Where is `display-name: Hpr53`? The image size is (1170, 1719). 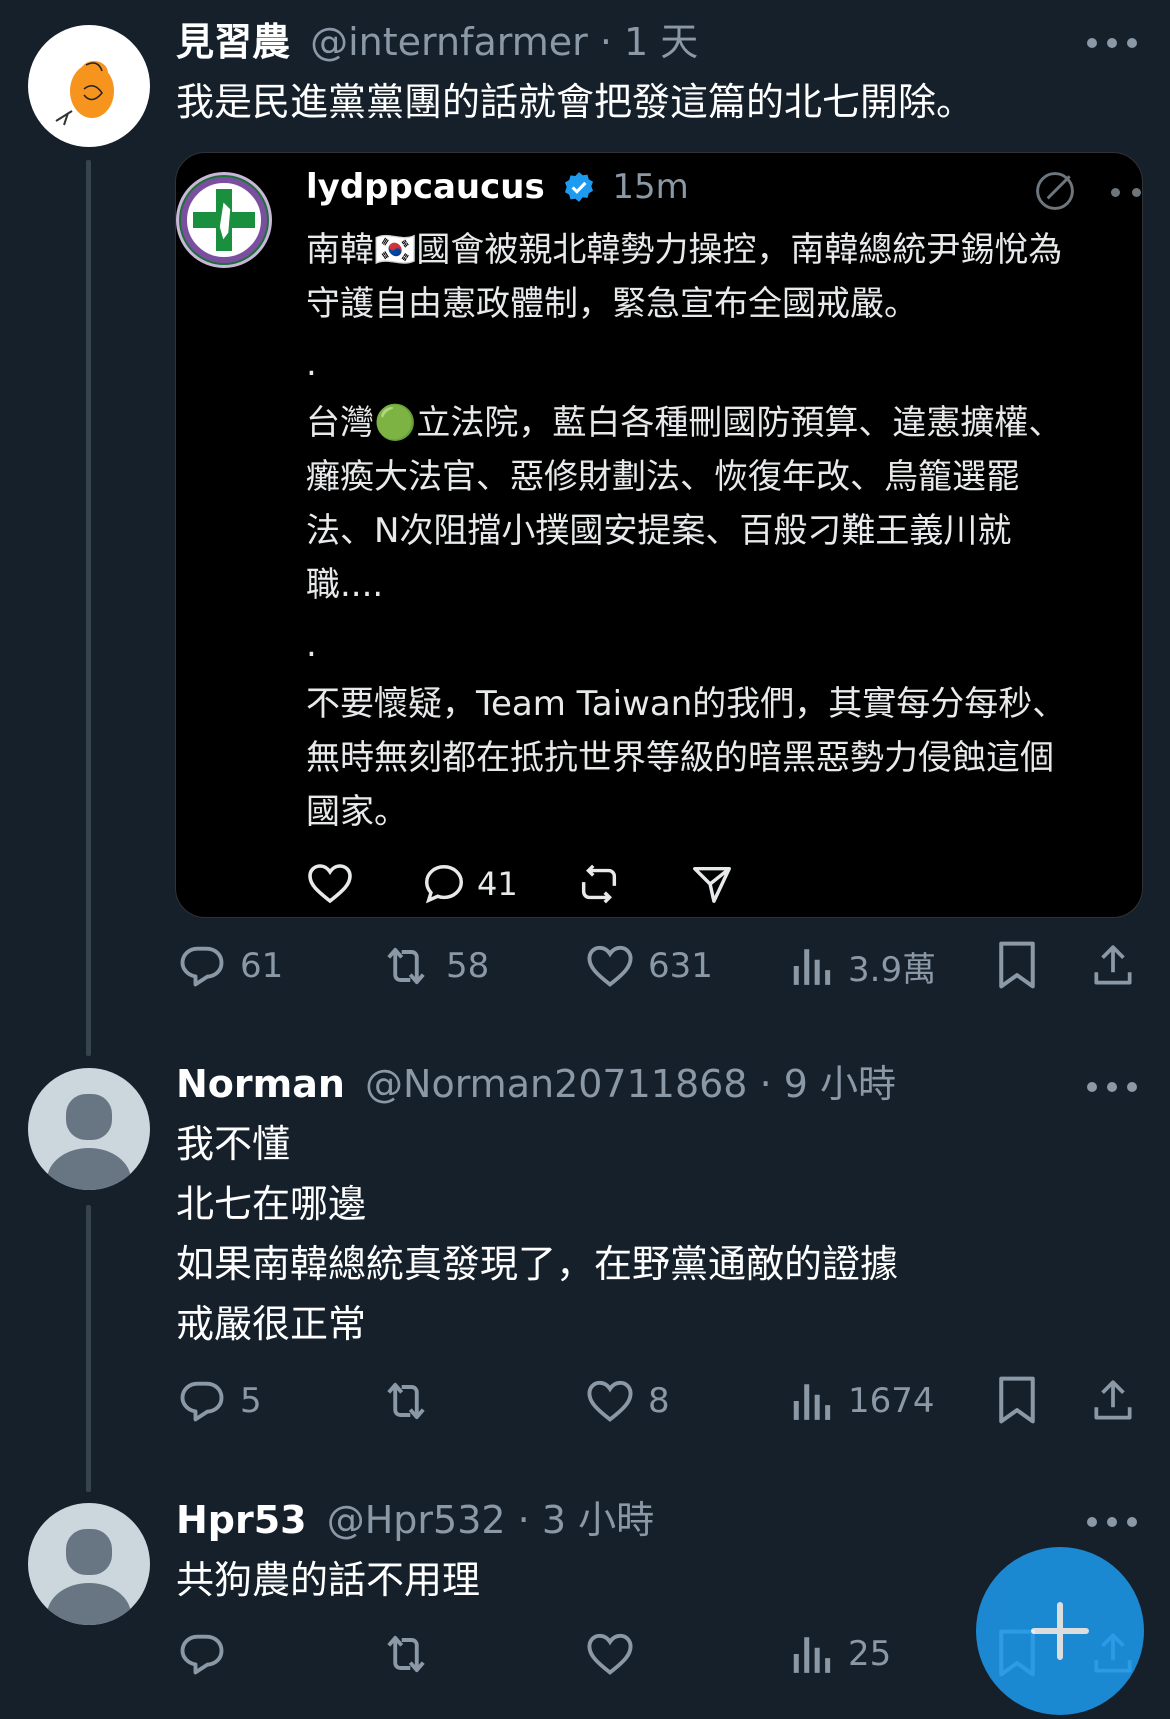
display-name: Hpr53 is located at coordinates (241, 1520).